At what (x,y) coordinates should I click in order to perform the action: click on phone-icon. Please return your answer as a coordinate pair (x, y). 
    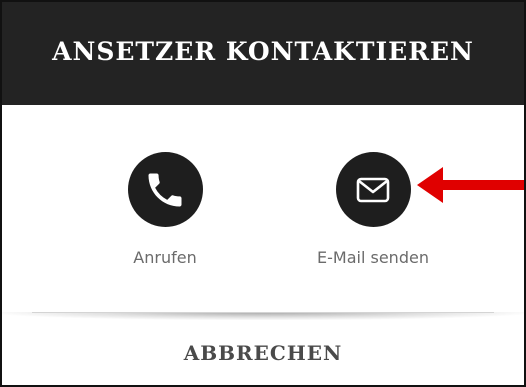
    Looking at the image, I should click on (165, 189).